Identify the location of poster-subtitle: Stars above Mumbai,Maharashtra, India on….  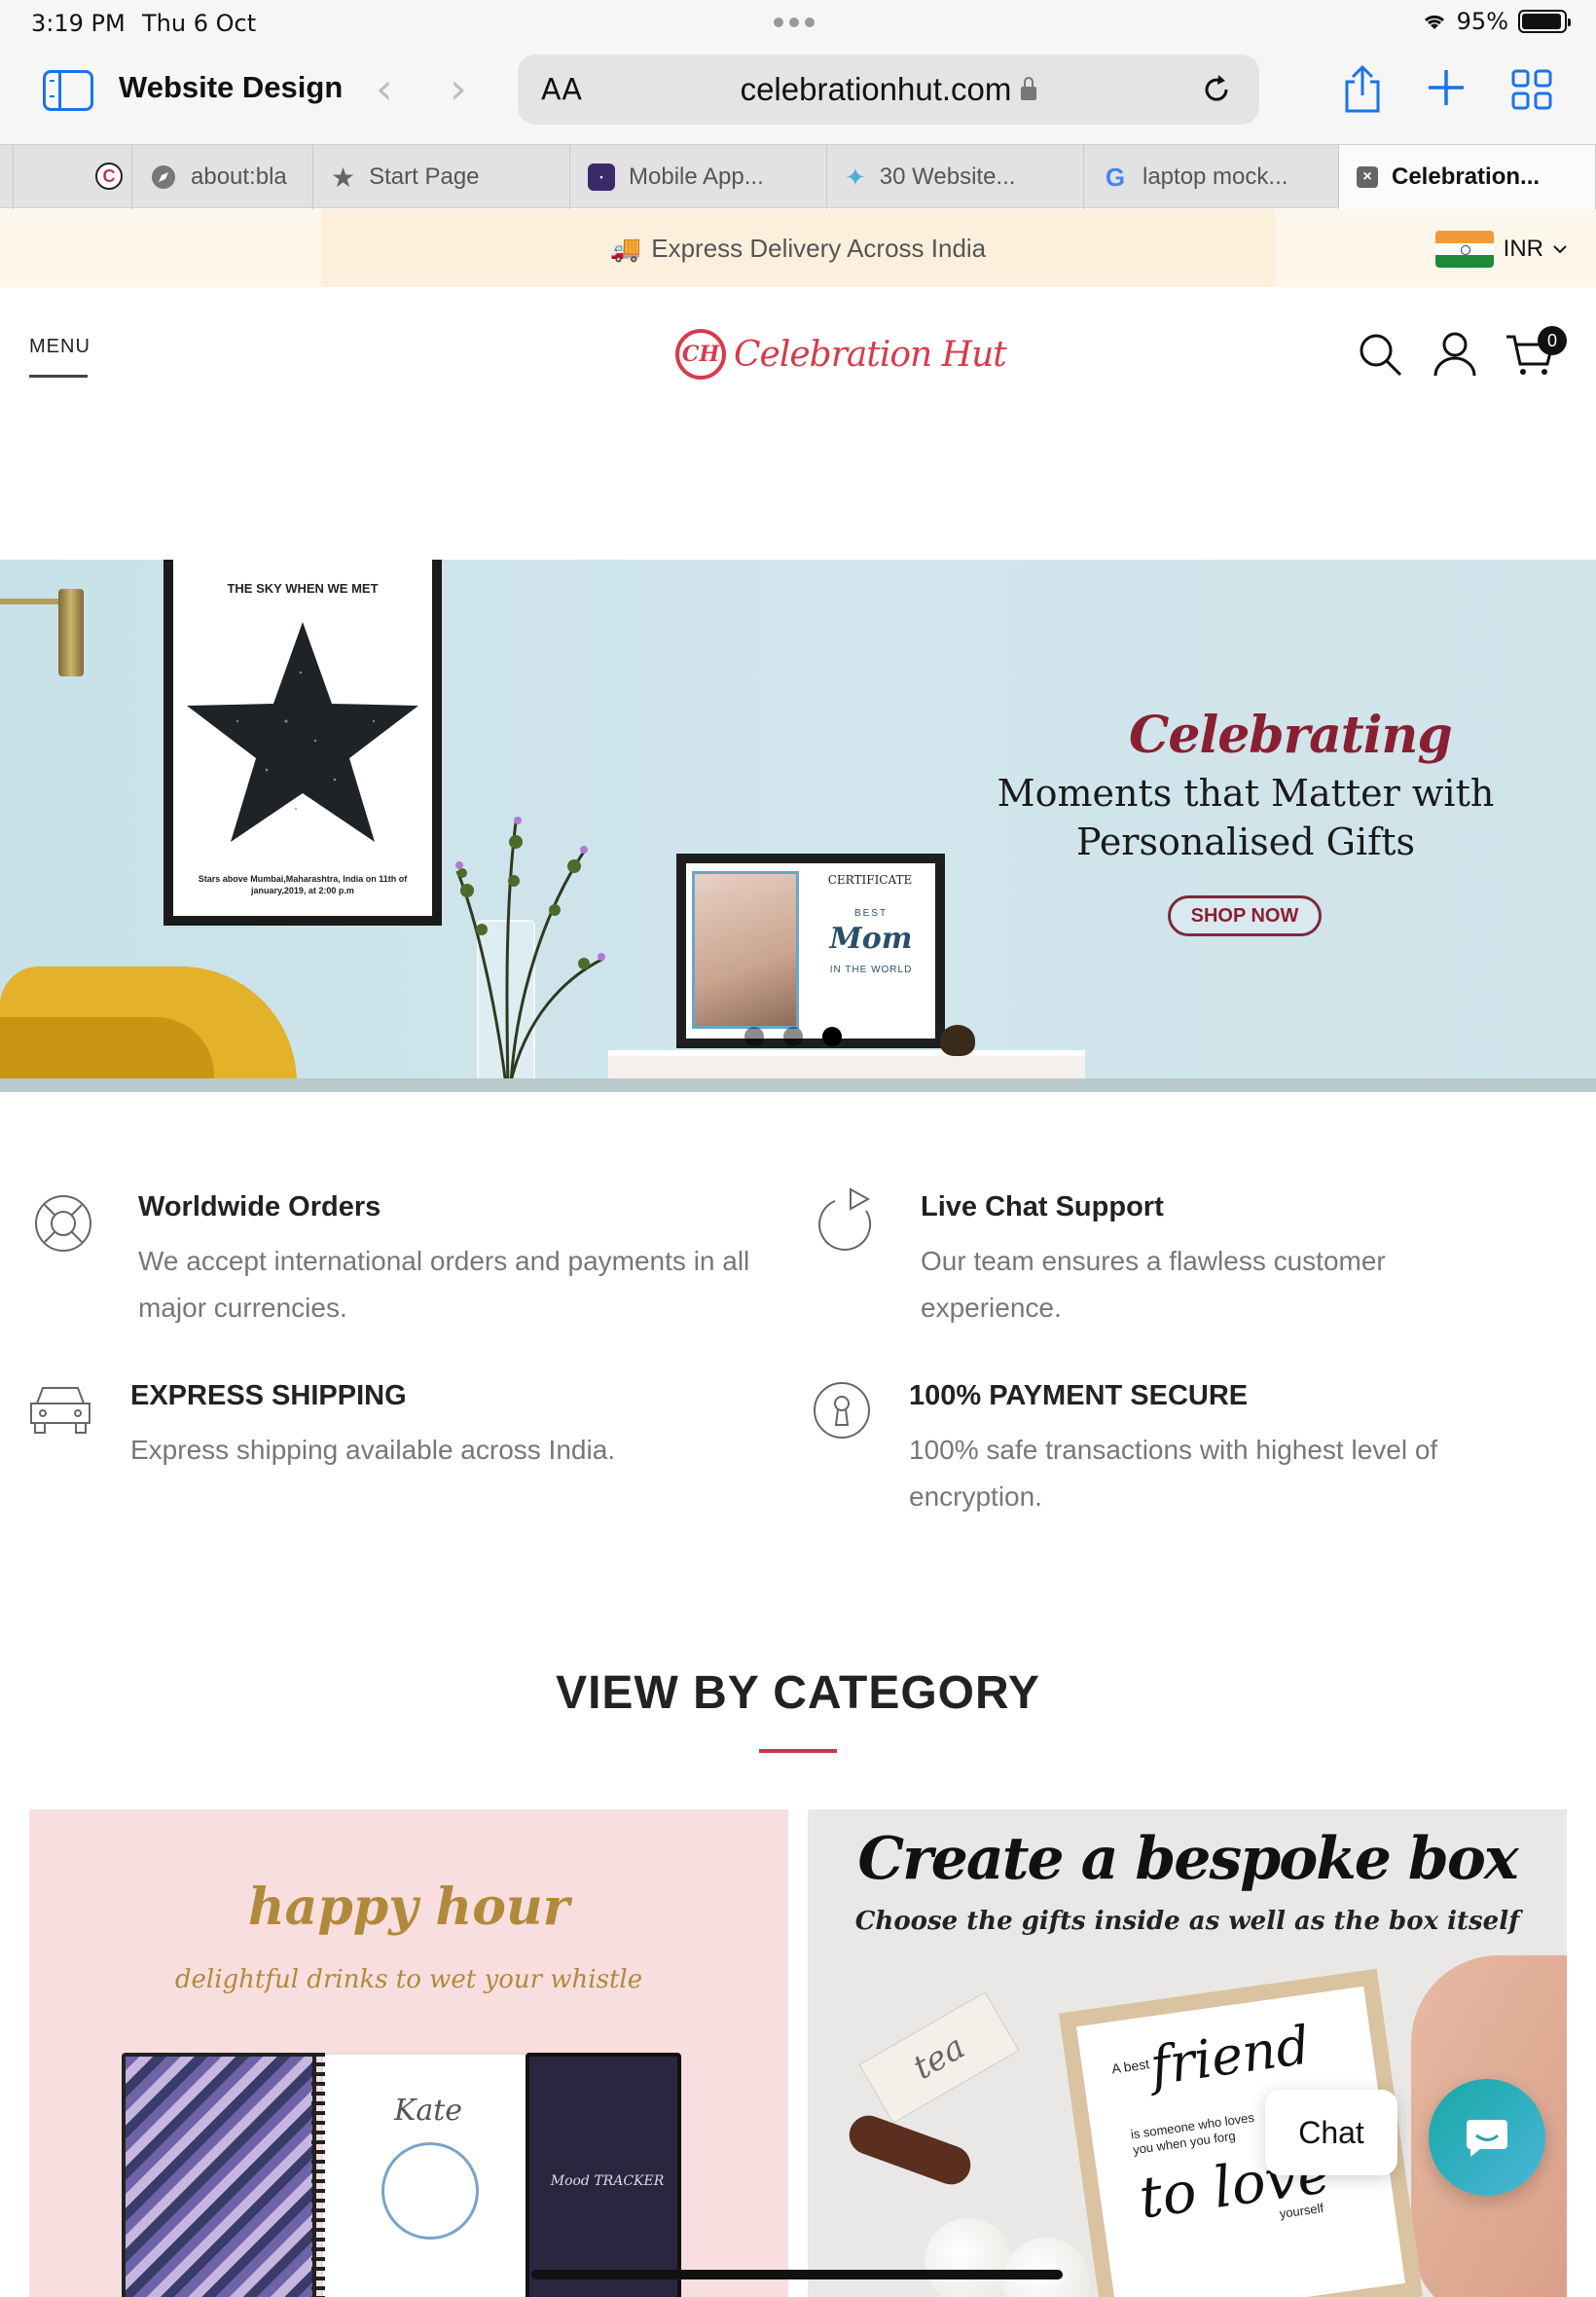
(303, 884).